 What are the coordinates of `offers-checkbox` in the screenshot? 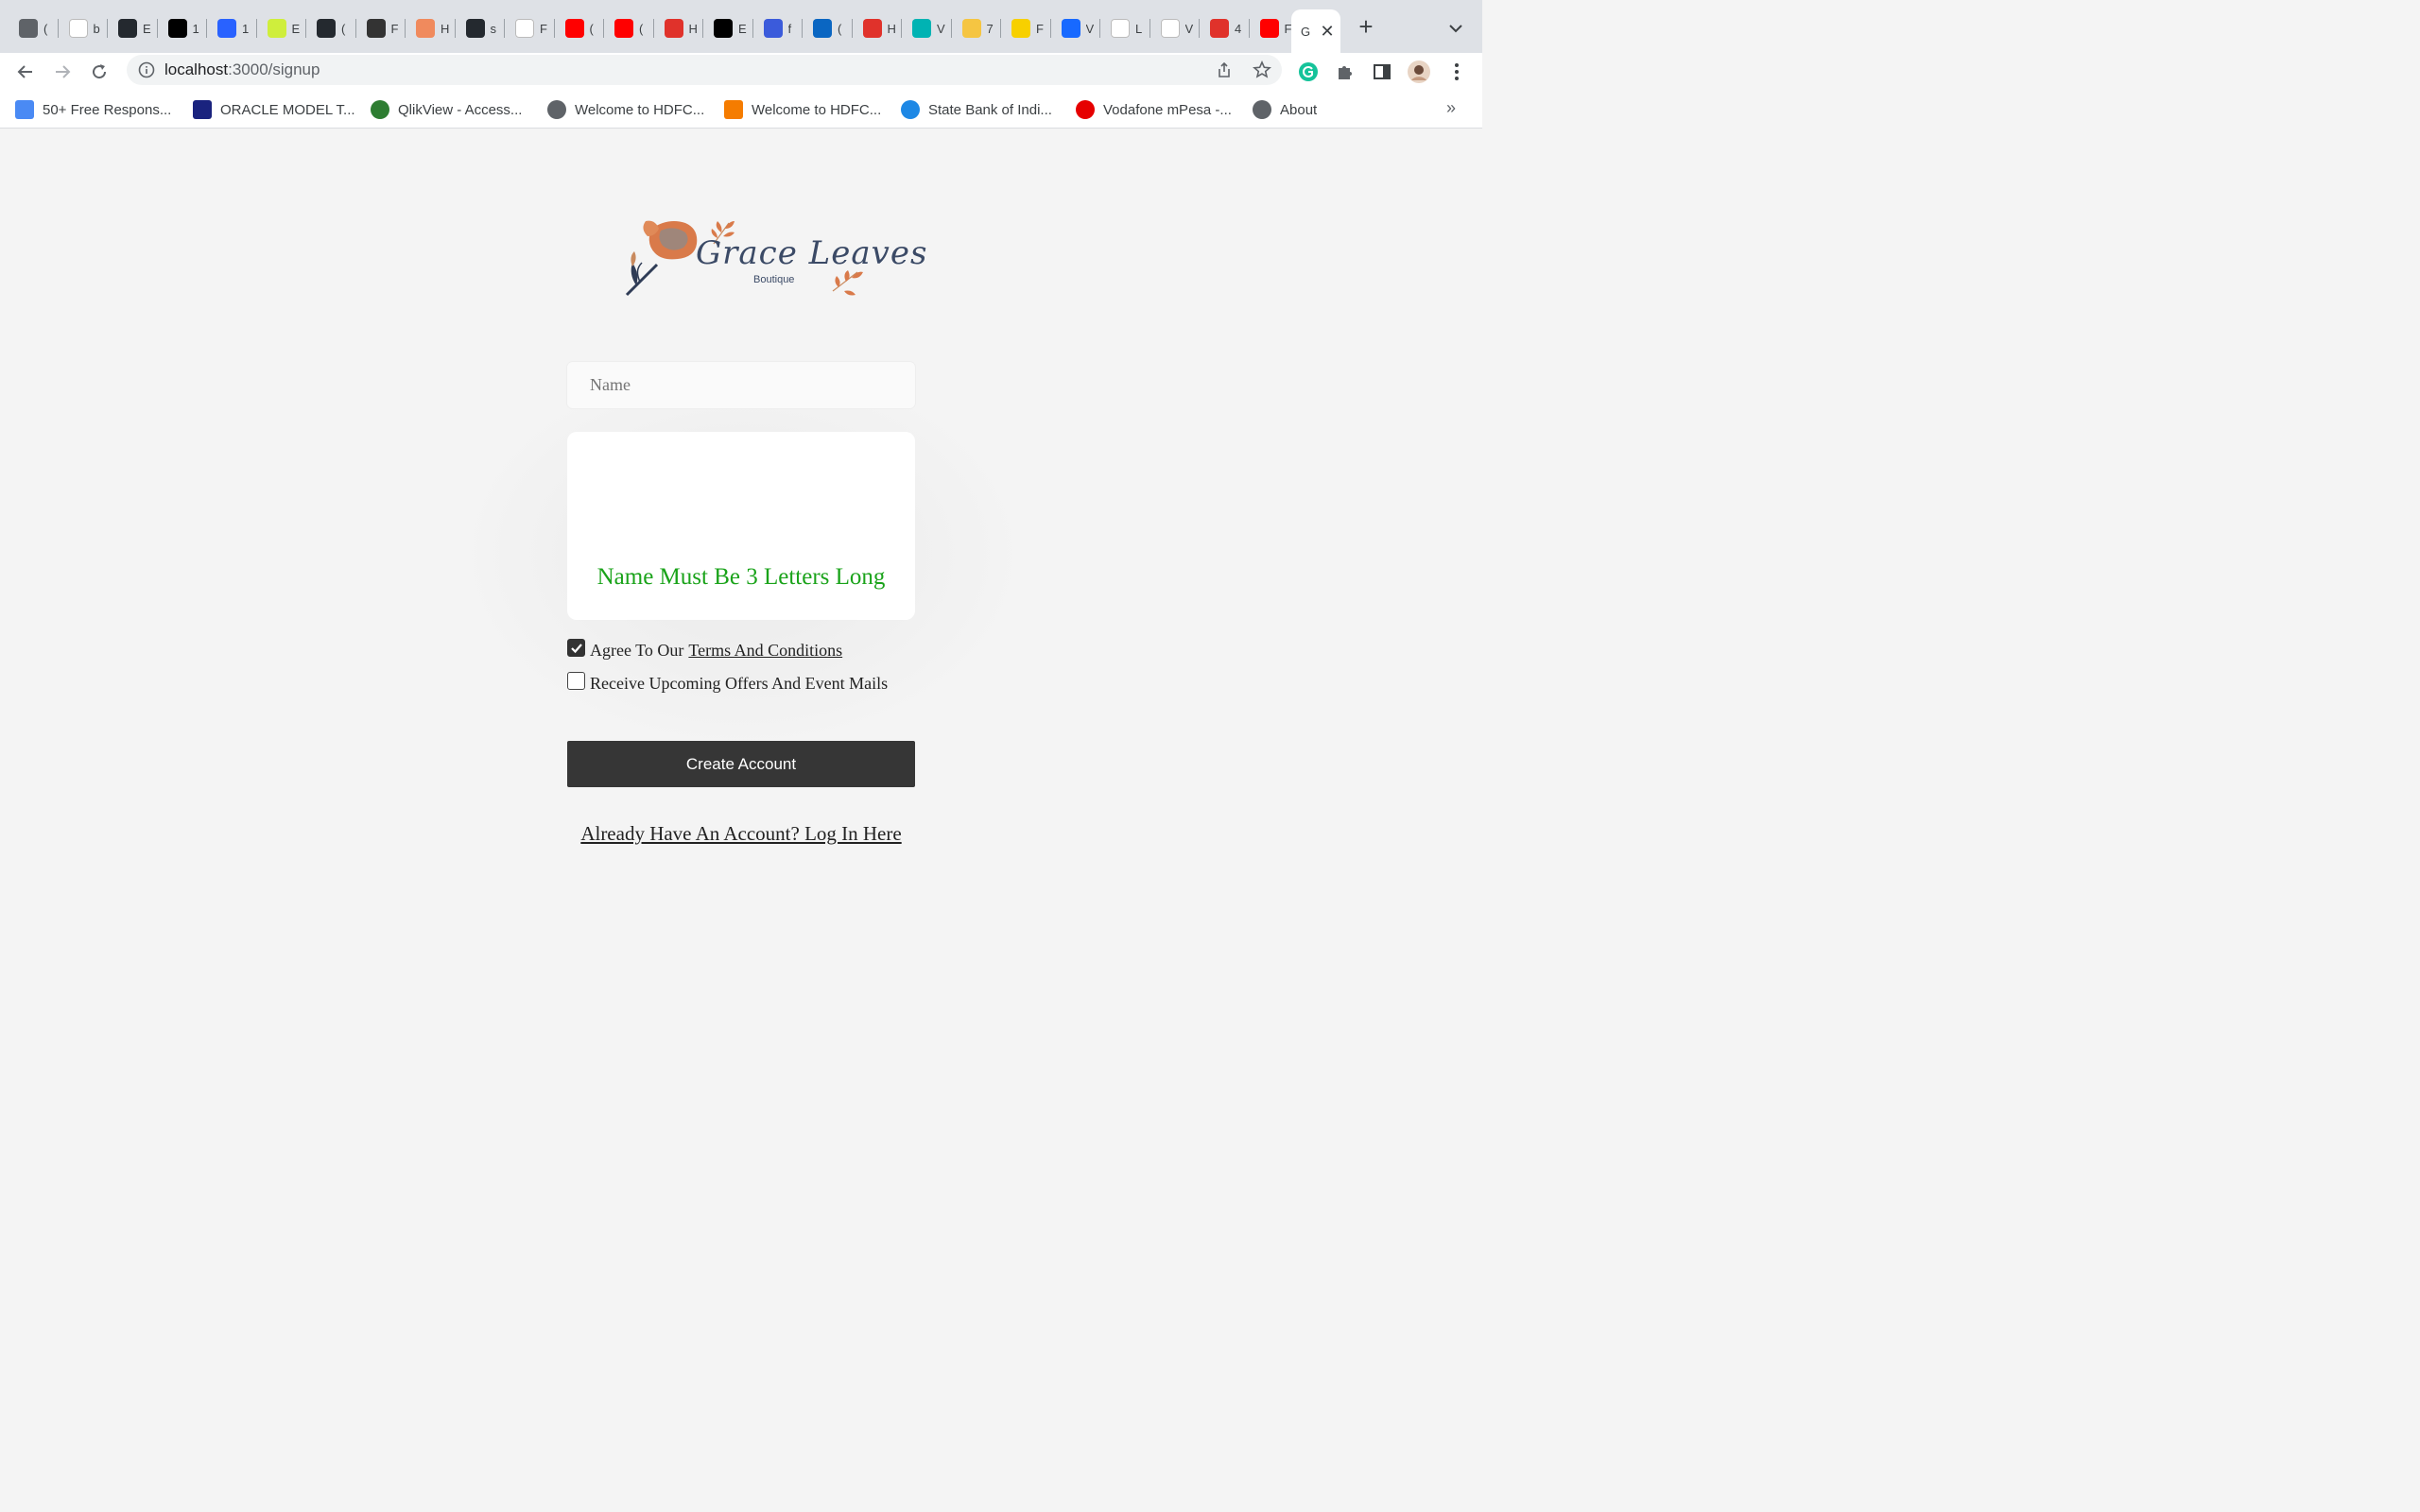 It's located at (576, 681).